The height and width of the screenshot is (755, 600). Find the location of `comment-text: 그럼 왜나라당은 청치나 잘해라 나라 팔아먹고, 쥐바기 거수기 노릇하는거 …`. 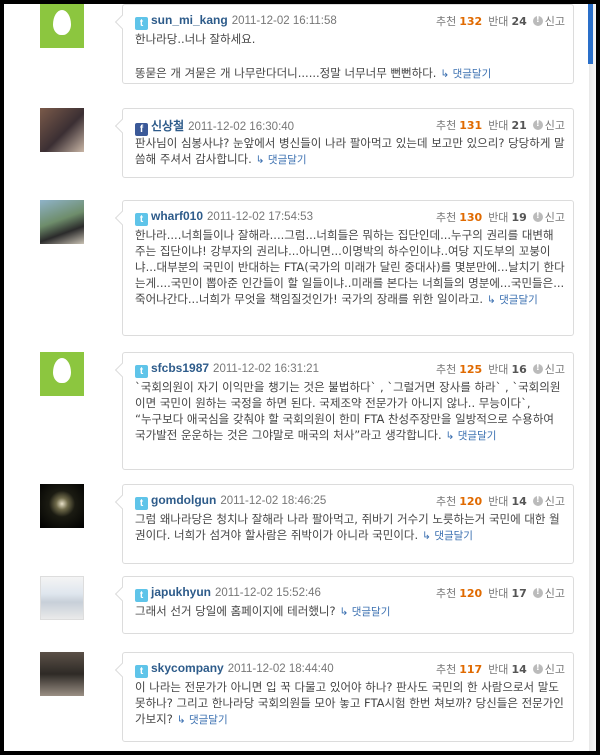

comment-text: 그럼 왜나라당은 청치나 잘해라 나라 팔아먹고, 쥐바기 거수기 노릇하는거 … is located at coordinates (350, 527).